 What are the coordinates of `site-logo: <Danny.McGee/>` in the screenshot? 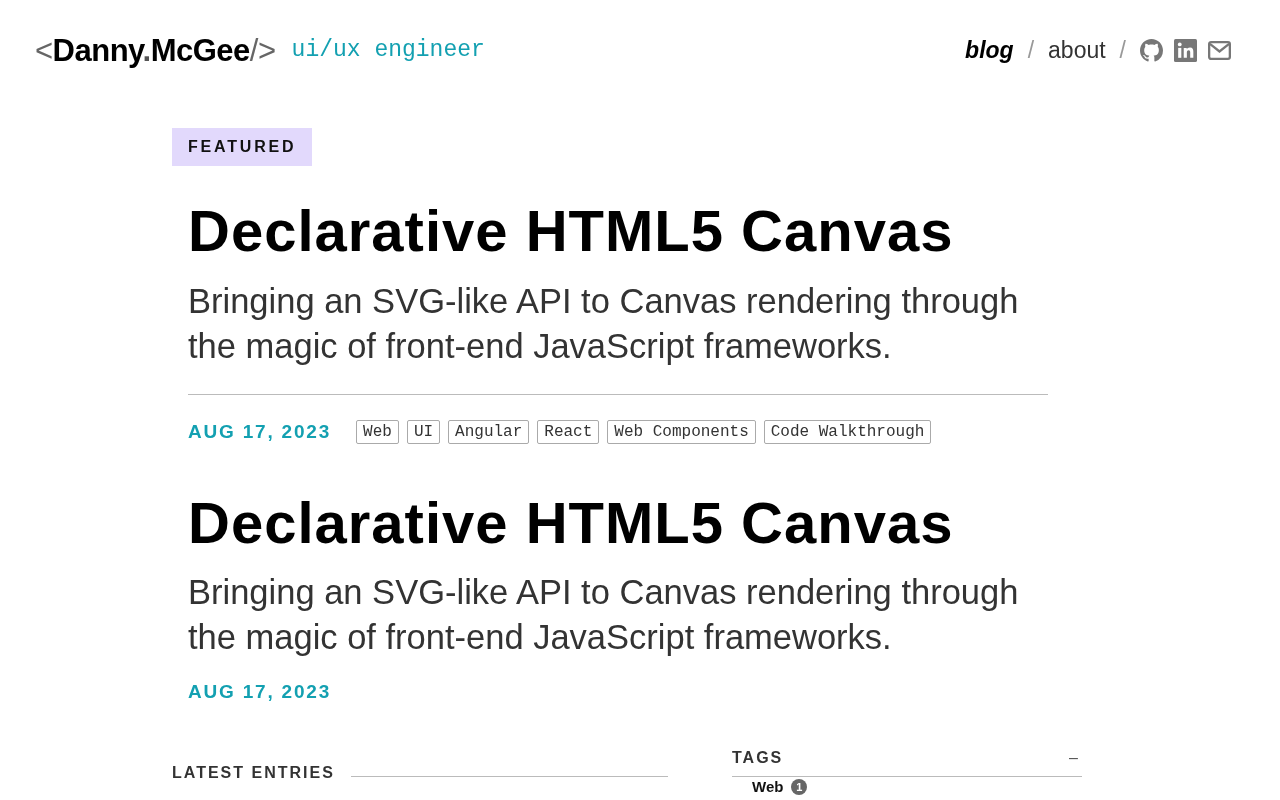 It's located at (155, 50).